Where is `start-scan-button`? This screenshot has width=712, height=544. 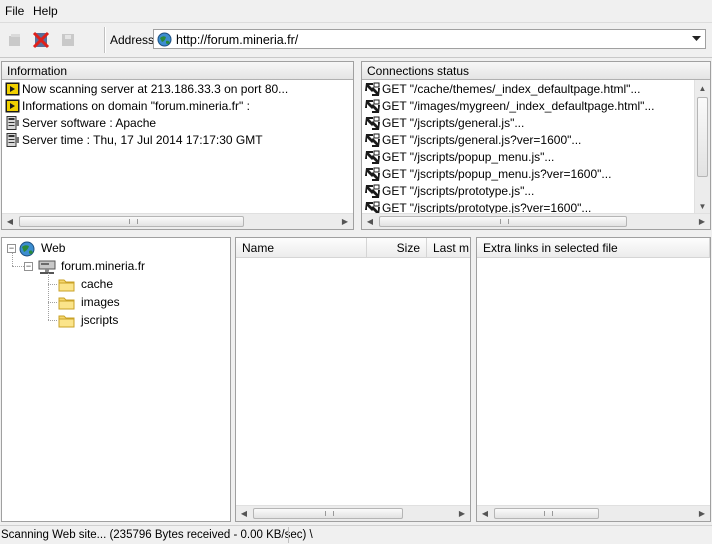 start-scan-button is located at coordinates (15, 40).